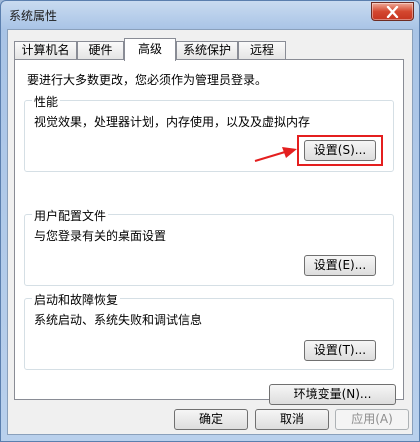  I want to click on tab-advanced: 高级, so click(150, 49).